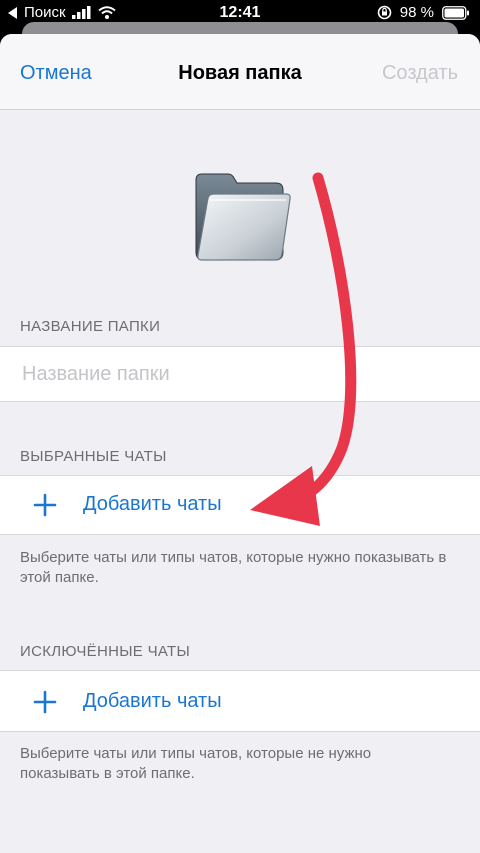  What do you see at coordinates (242, 218) in the screenshot?
I see `folder-icon` at bounding box center [242, 218].